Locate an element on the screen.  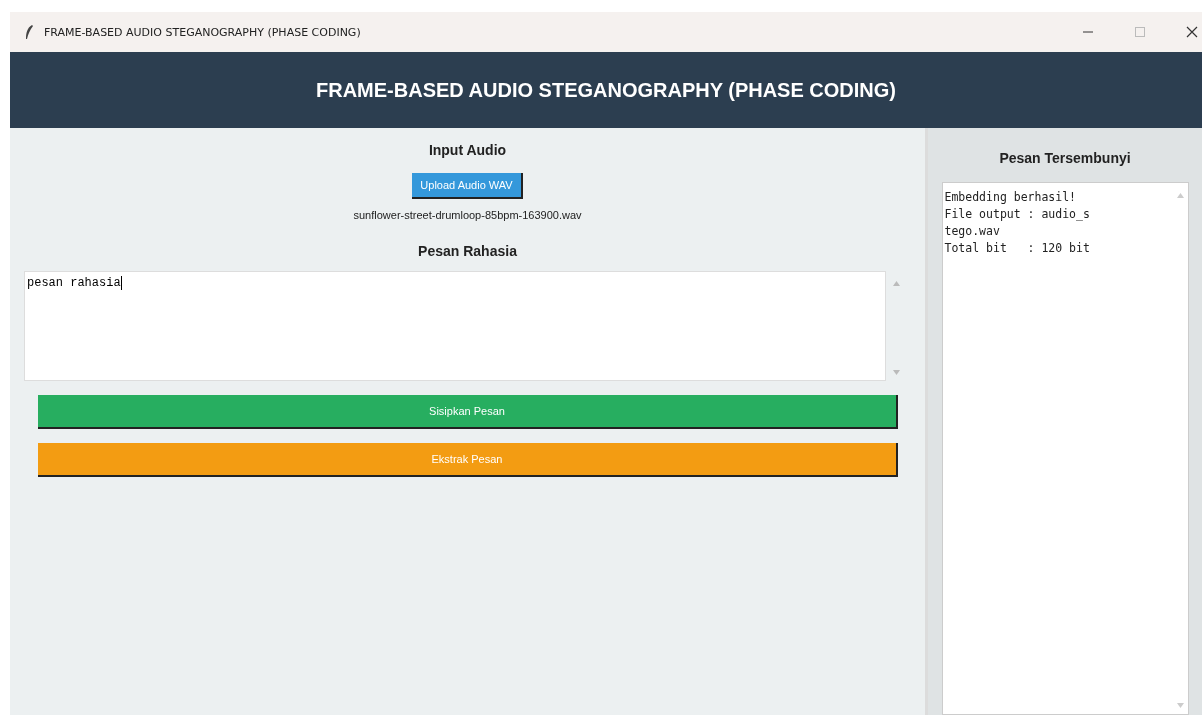
action-button: Sisipkan Pesan is located at coordinates (468, 412).